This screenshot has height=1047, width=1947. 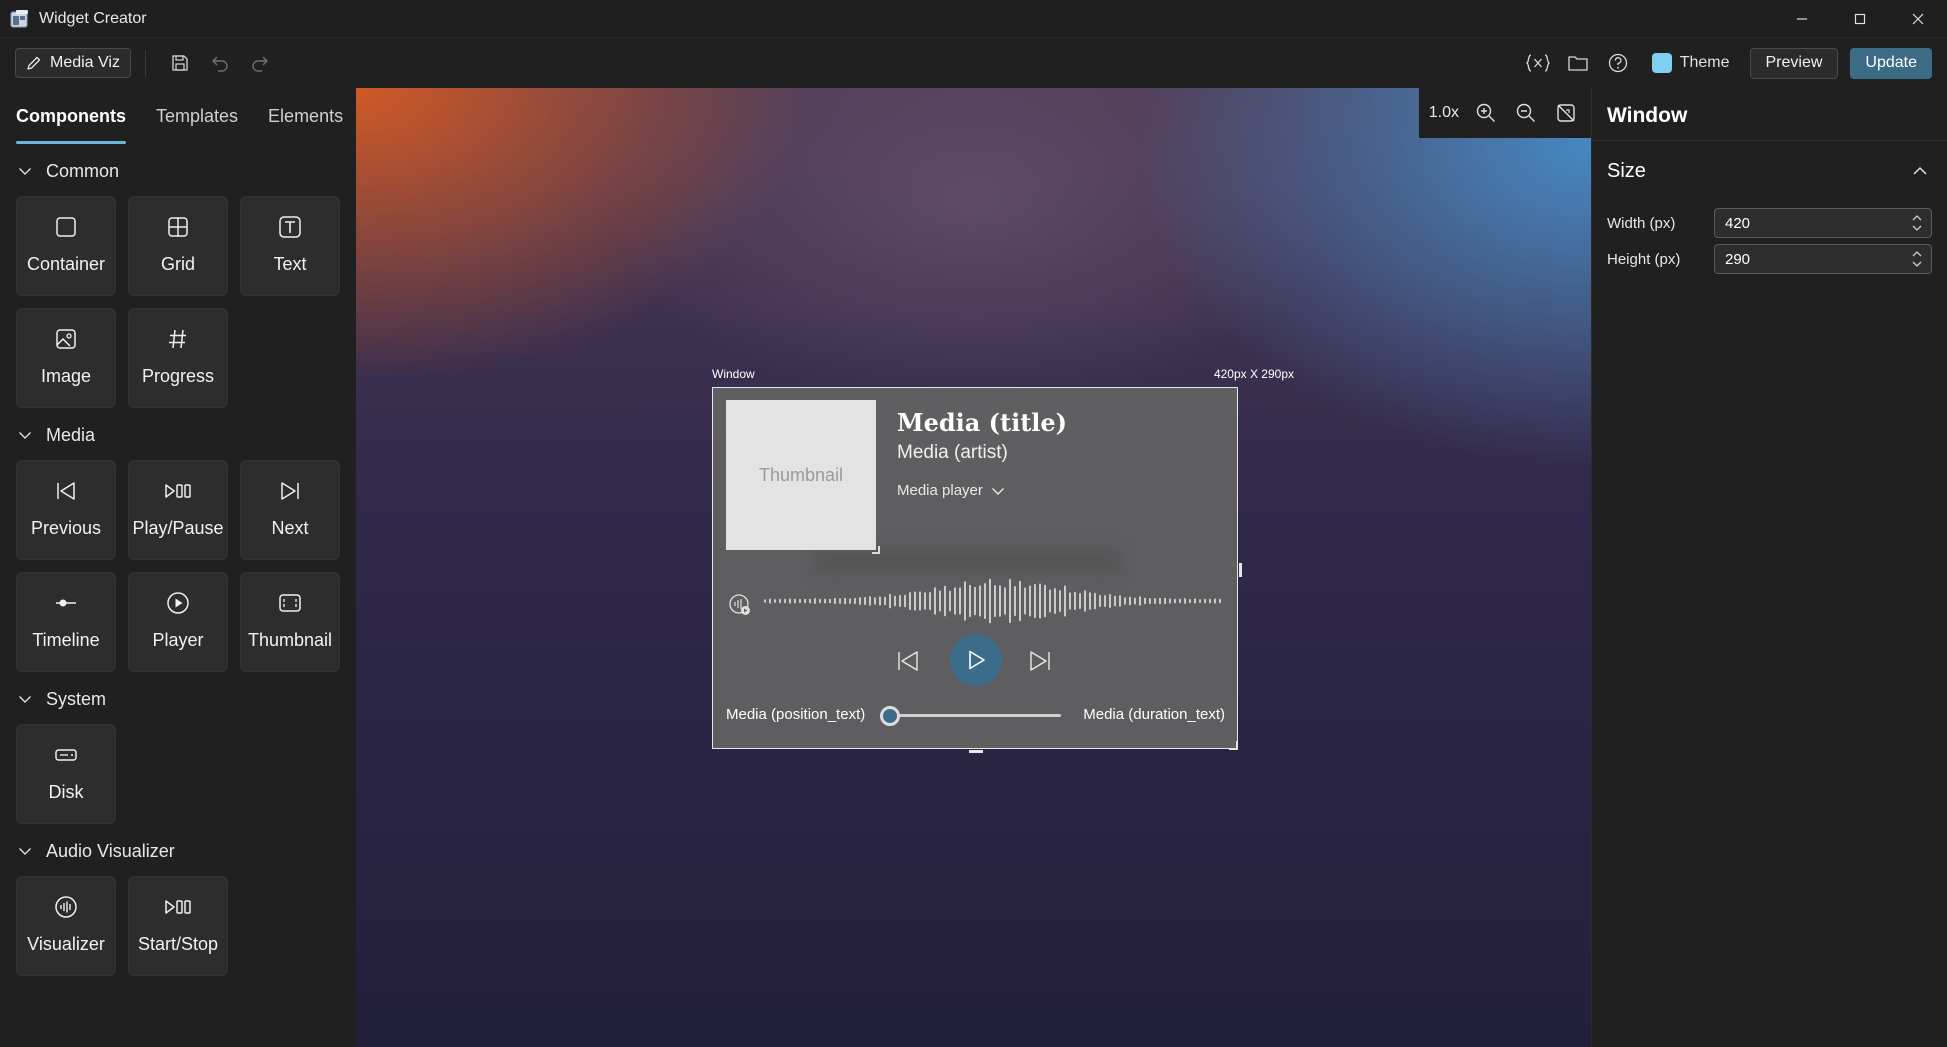 I want to click on minimize-button, so click(x=1802, y=19).